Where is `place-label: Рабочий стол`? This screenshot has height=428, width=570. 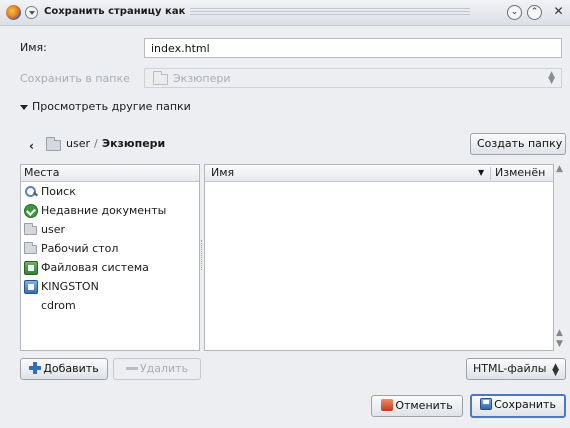
place-label: Рабочий стол is located at coordinates (80, 248).